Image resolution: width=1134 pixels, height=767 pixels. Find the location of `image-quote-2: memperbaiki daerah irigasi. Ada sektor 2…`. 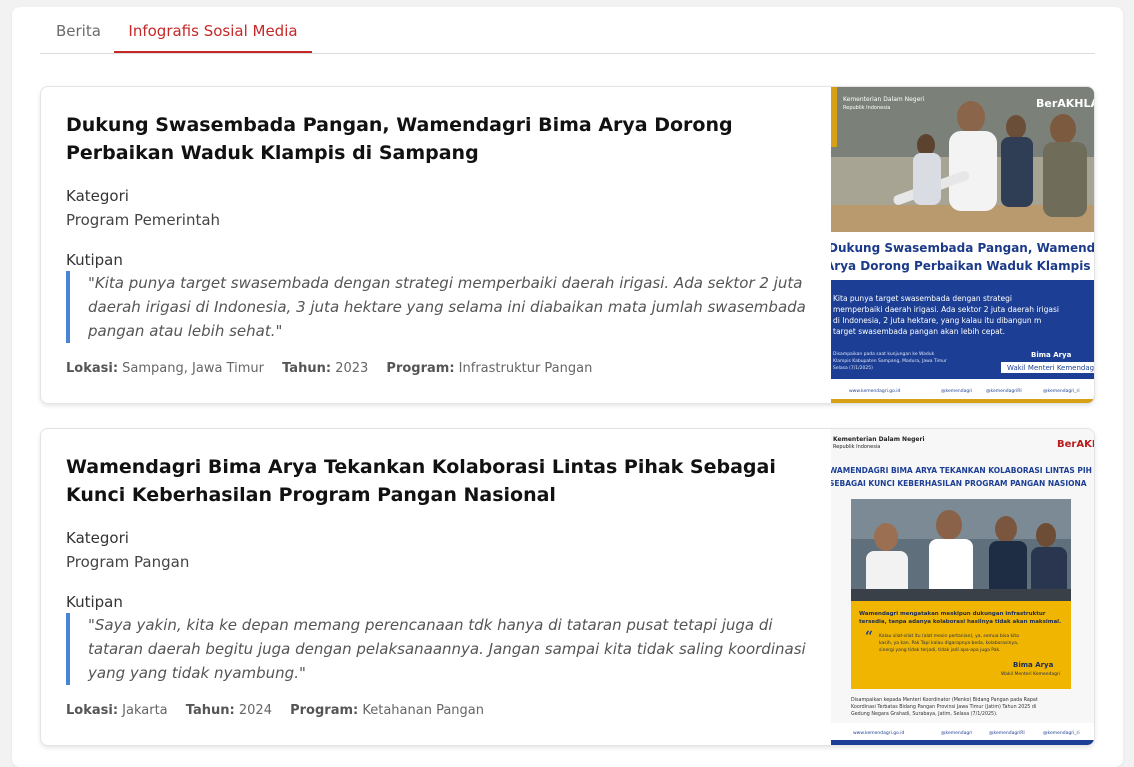

image-quote-2: memperbaiki daerah irigasi. Ada sektor 2… is located at coordinates (946, 309).